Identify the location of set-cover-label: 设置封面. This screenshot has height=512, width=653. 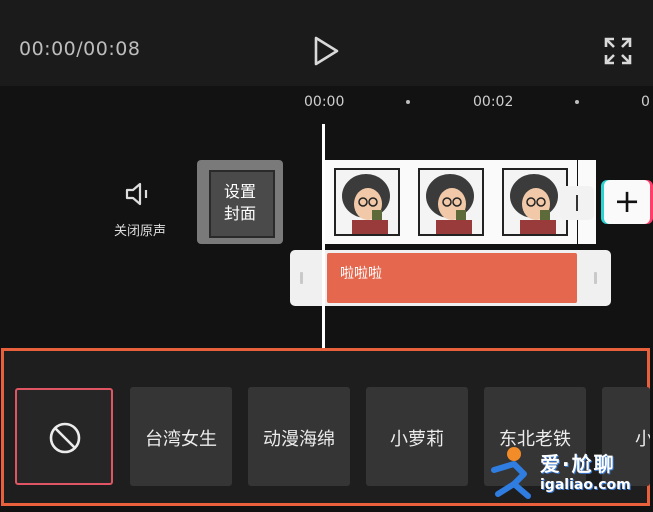
(240, 203).